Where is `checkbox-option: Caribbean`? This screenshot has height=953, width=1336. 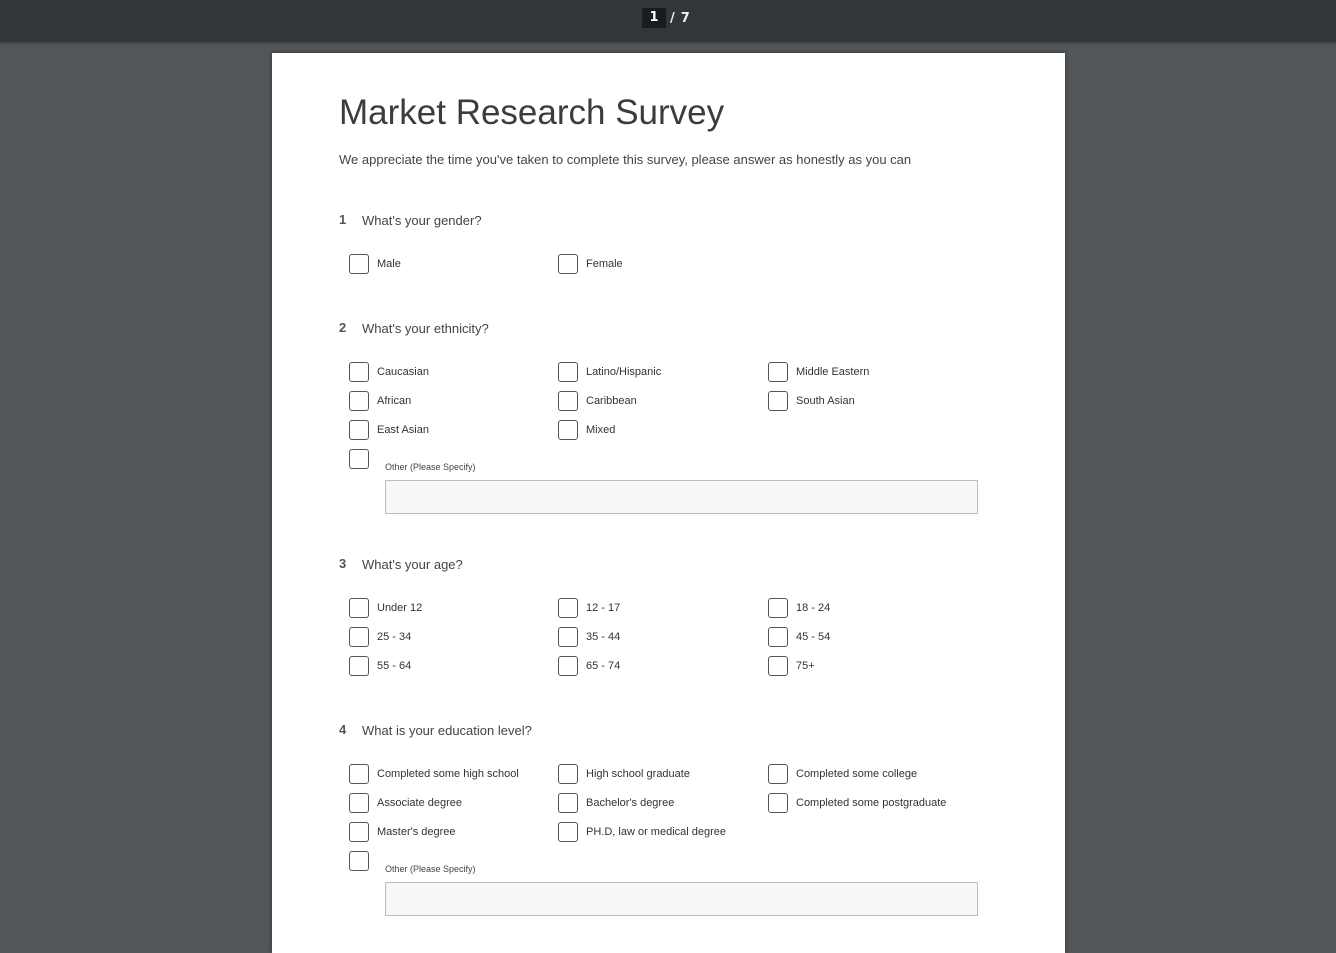 checkbox-option: Caribbean is located at coordinates (597, 401).